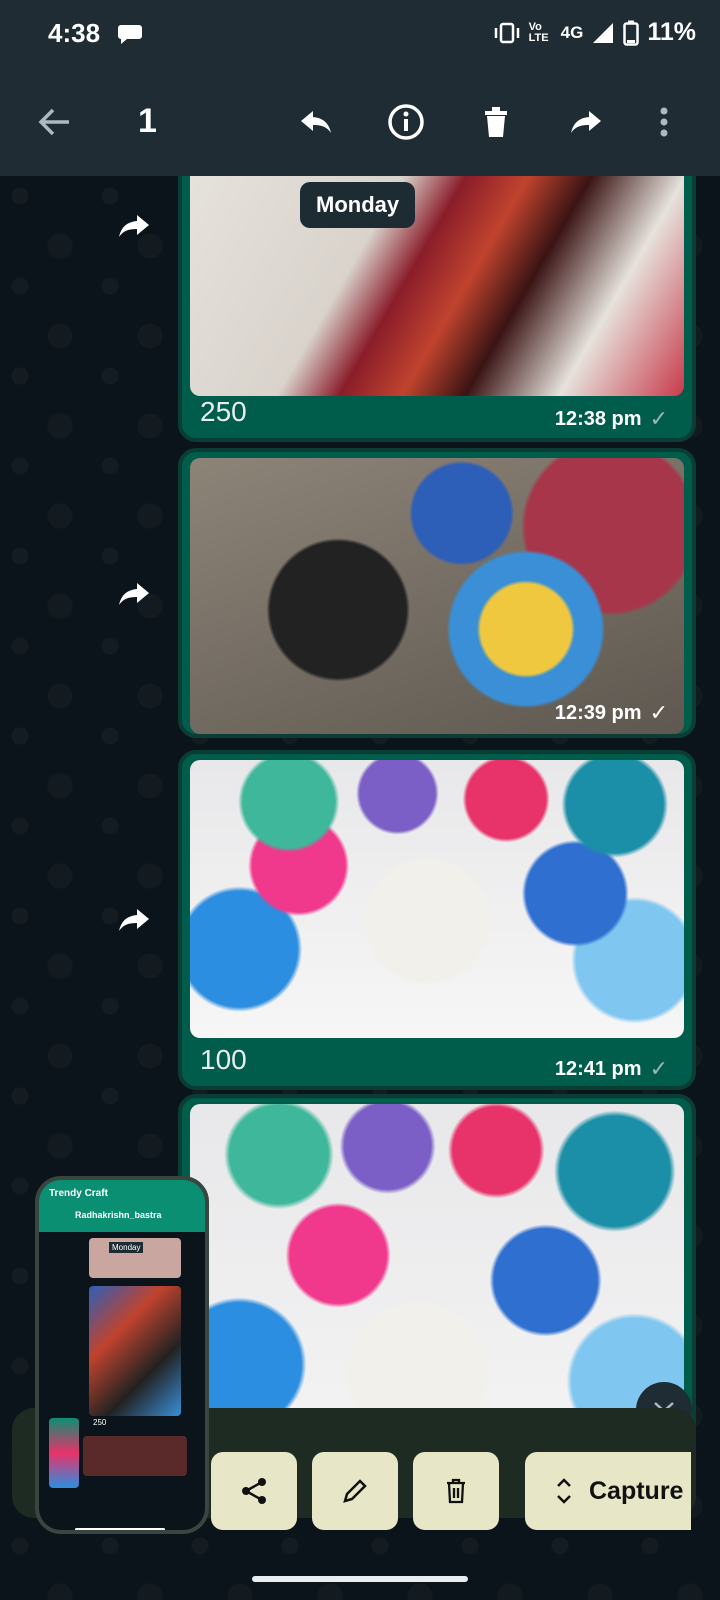 This screenshot has height=1600, width=720. I want to click on capture-label: Capture, so click(636, 1490).